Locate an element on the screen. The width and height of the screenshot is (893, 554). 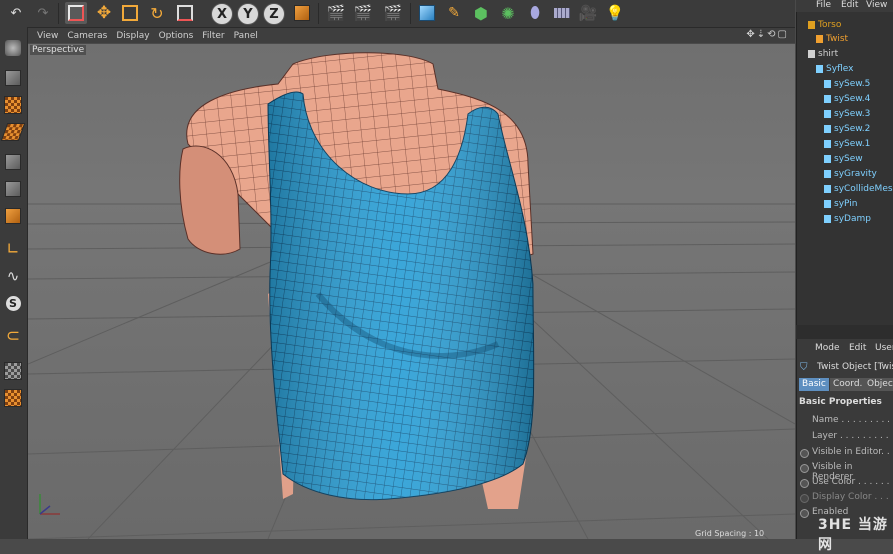
tree-item-label: Twist is located at coordinates (837, 39).